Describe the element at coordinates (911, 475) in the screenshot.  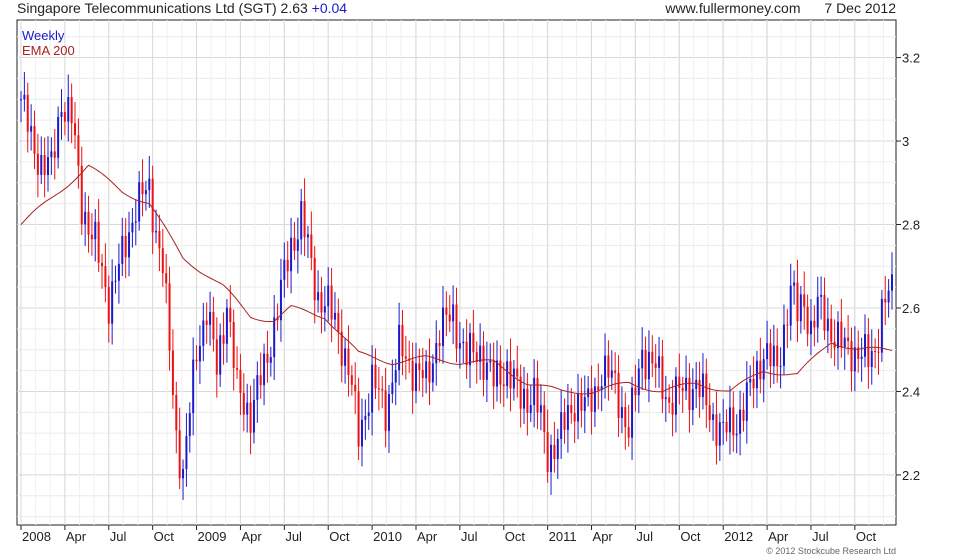
I see `y-tick-label: 2.2` at that location.